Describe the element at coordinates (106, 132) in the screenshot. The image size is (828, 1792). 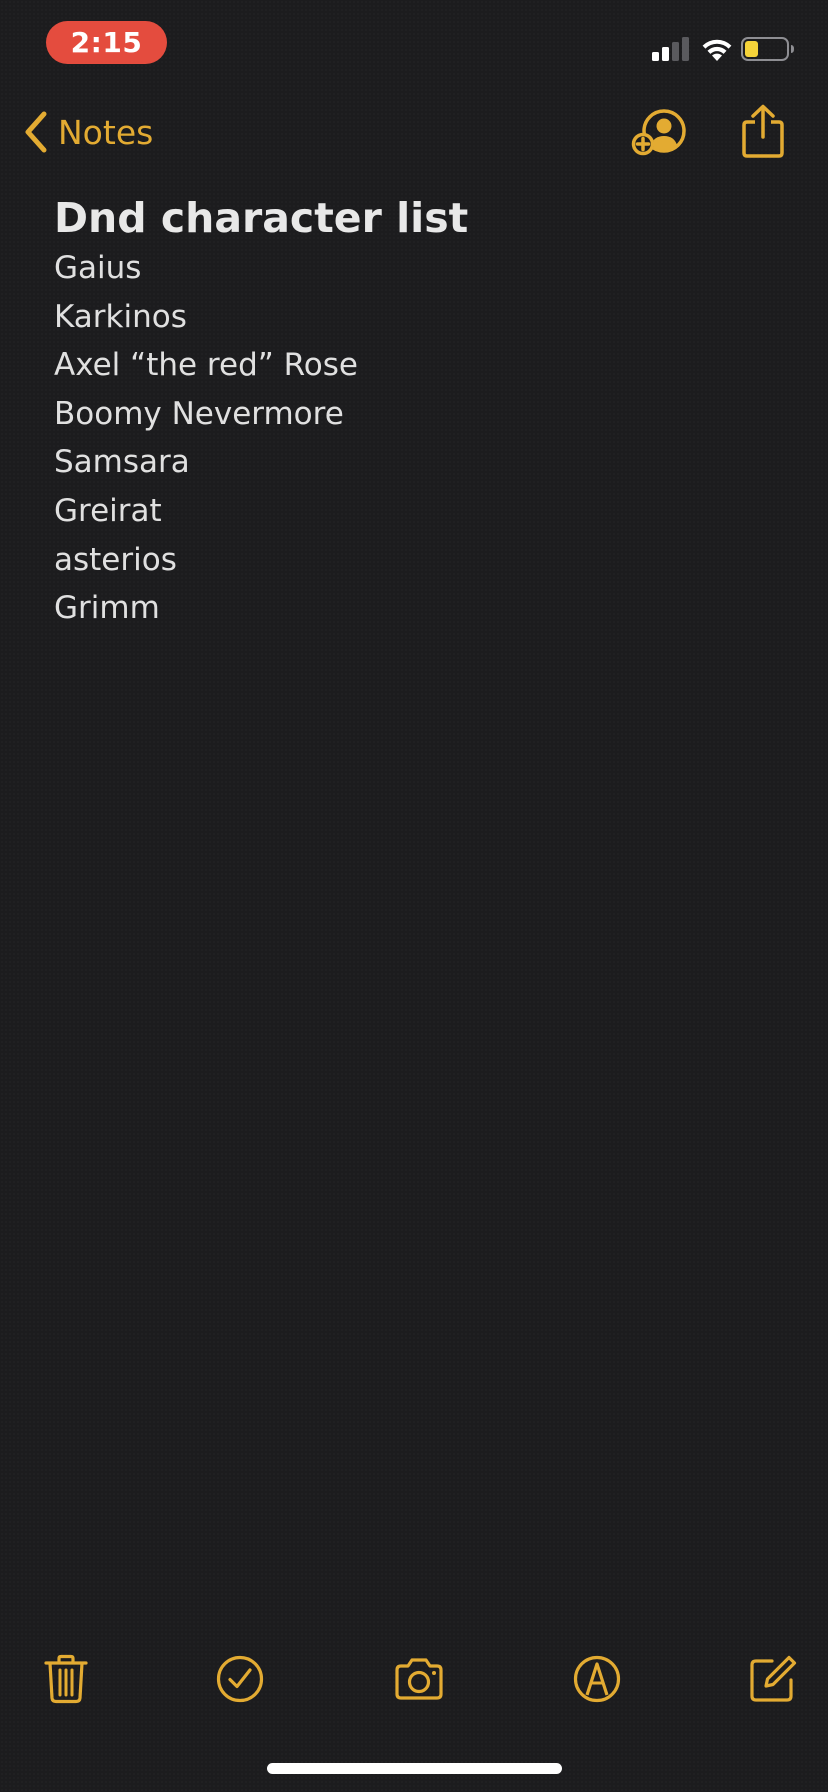
I see `back-label: Notes` at that location.